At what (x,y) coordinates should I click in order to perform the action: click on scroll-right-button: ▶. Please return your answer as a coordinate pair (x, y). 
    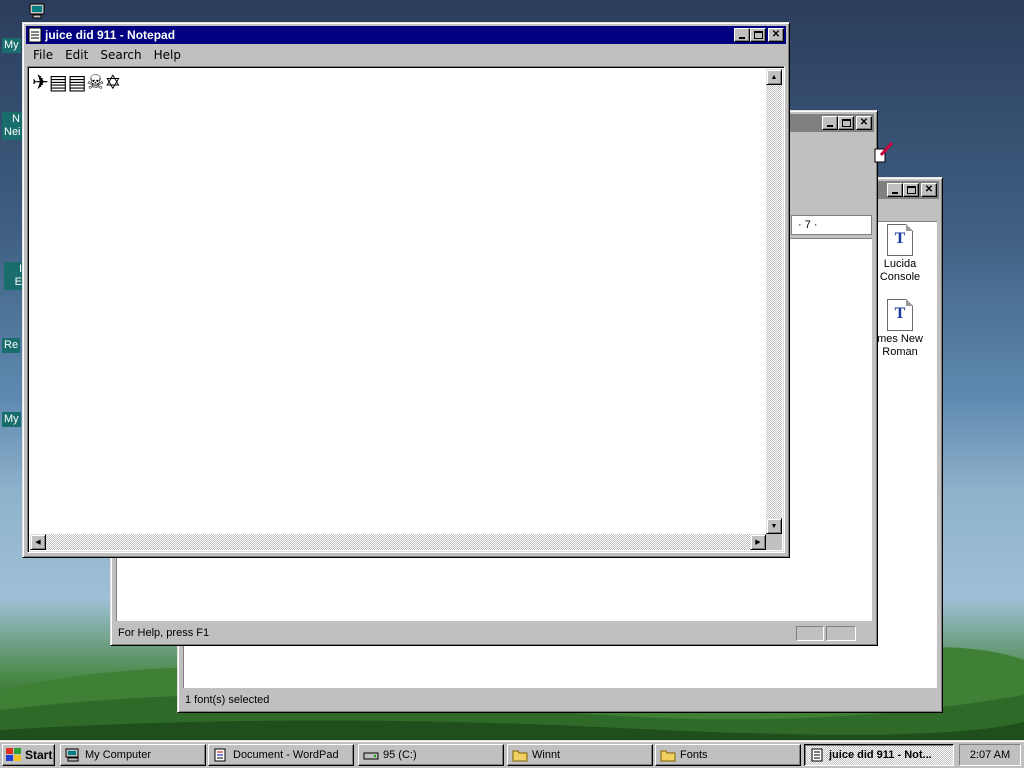
    Looking at the image, I should click on (758, 542).